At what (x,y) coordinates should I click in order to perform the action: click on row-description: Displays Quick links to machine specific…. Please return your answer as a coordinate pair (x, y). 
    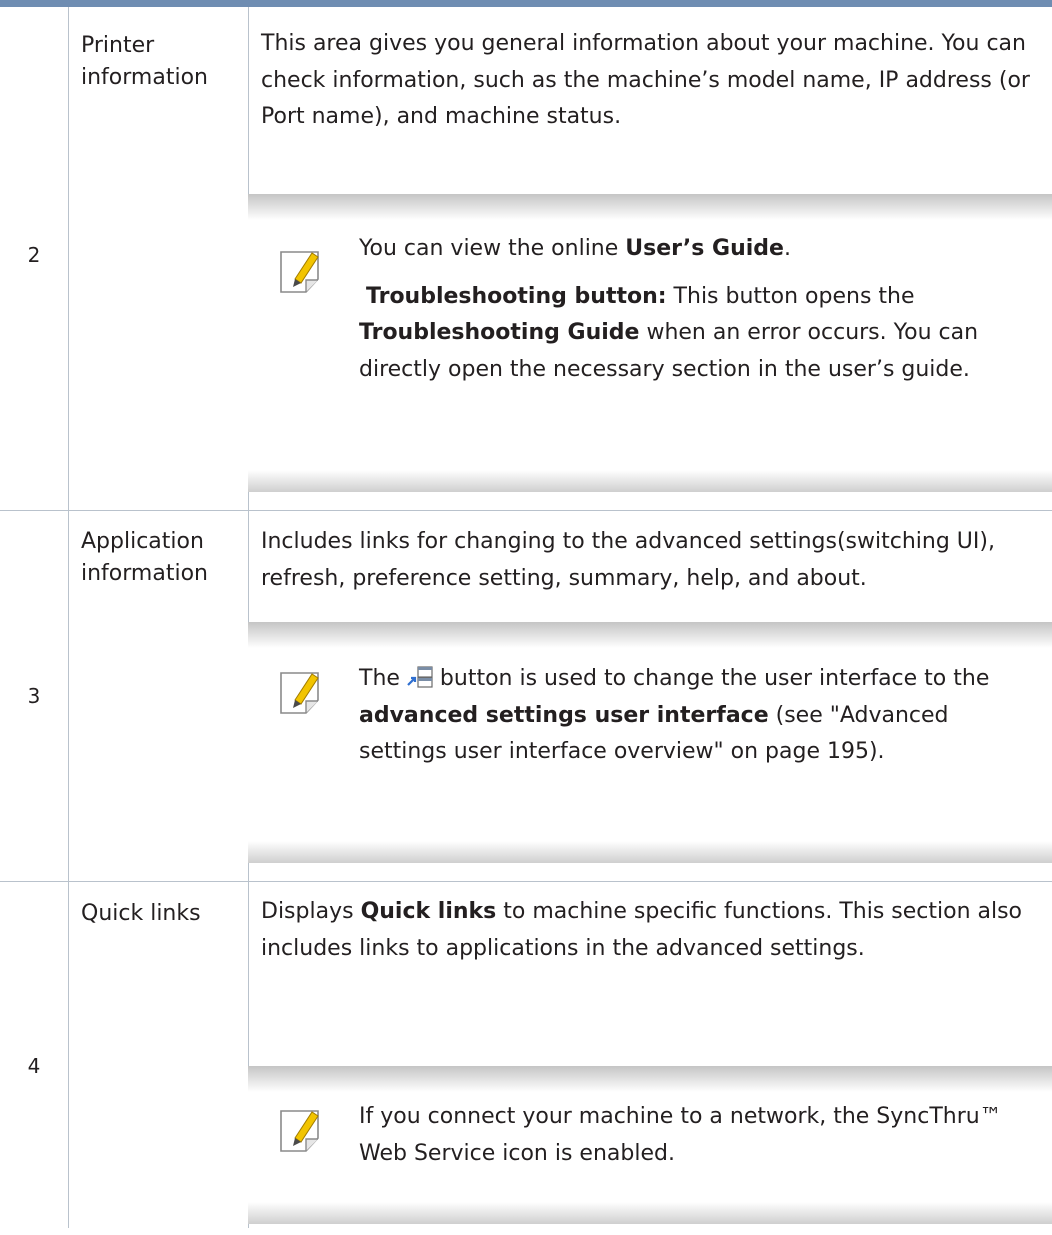
    Looking at the image, I should click on (642, 930).